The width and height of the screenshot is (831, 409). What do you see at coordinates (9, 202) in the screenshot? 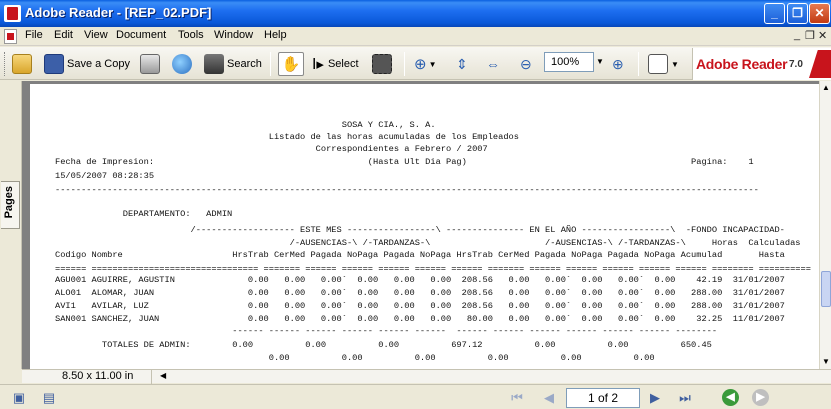
I see `pages-tab-label: Pages` at bounding box center [9, 202].